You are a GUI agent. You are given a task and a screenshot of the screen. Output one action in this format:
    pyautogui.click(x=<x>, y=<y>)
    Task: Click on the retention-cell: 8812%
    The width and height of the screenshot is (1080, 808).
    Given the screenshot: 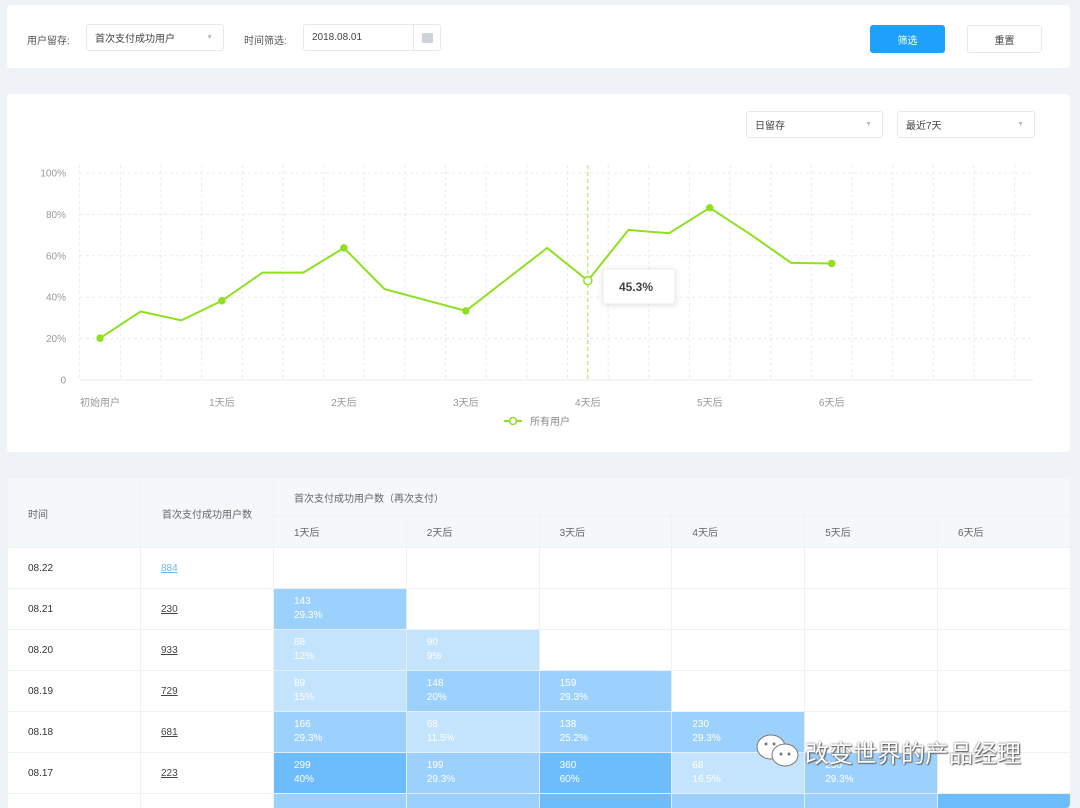 What is the action you would take?
    pyautogui.click(x=340, y=650)
    